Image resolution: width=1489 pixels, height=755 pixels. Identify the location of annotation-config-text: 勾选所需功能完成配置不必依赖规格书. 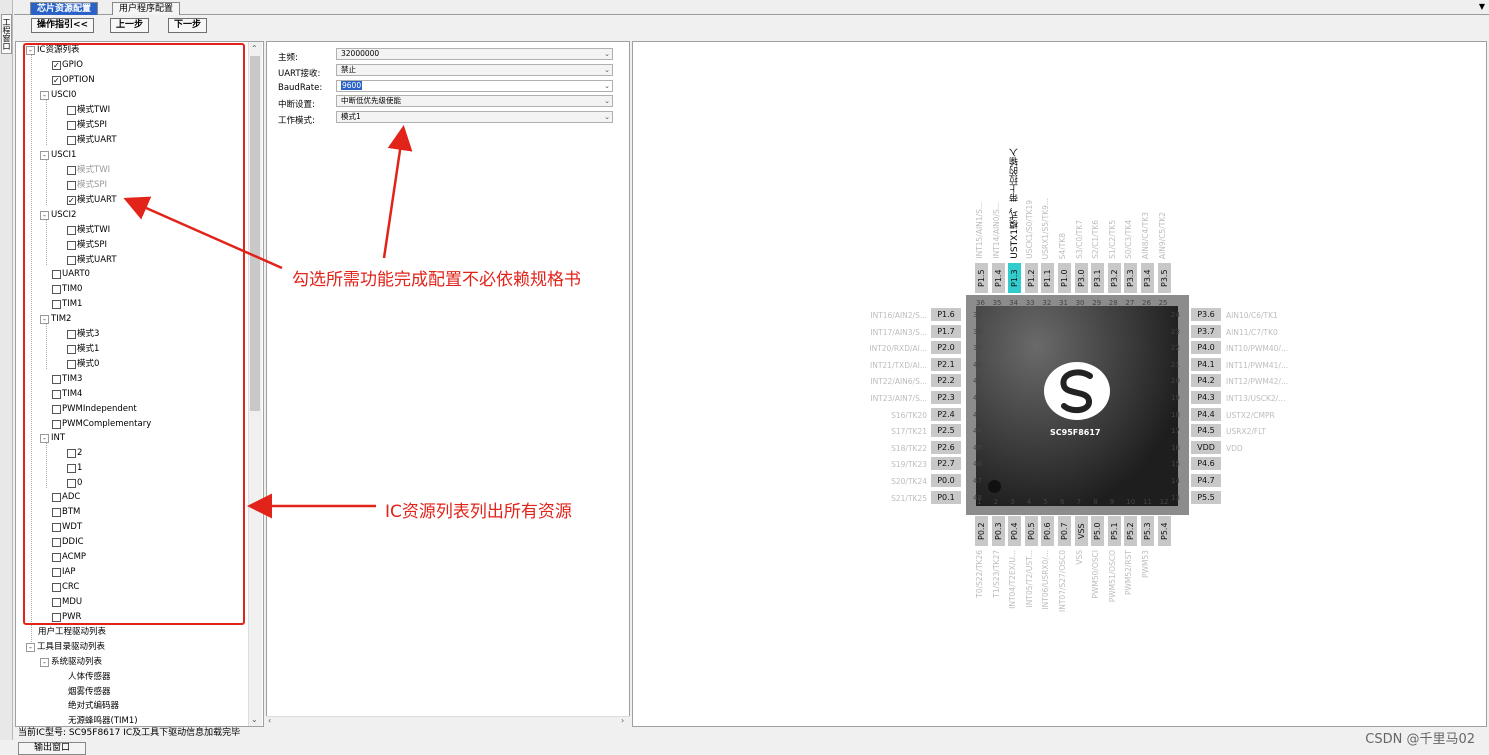
(436, 280).